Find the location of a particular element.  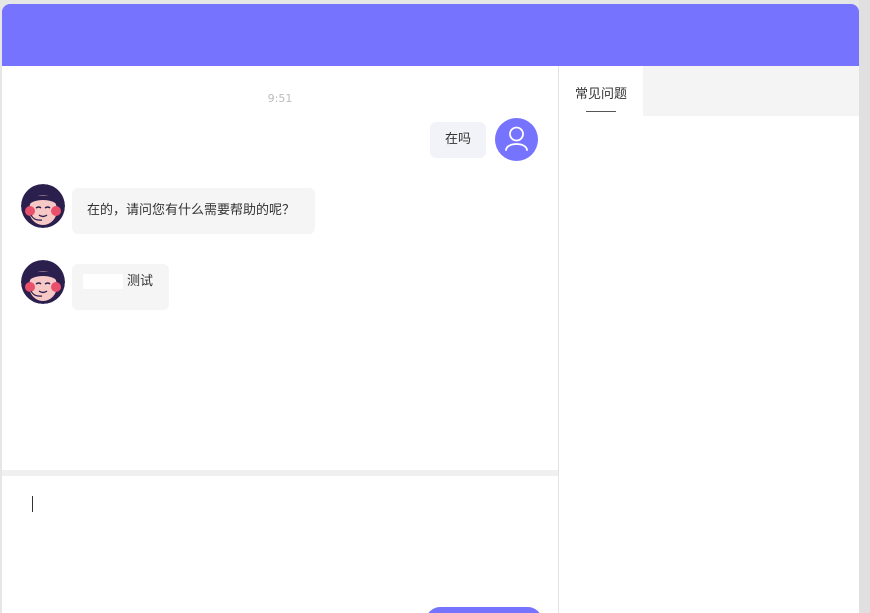

scrollbar-track is located at coordinates (864, 306).